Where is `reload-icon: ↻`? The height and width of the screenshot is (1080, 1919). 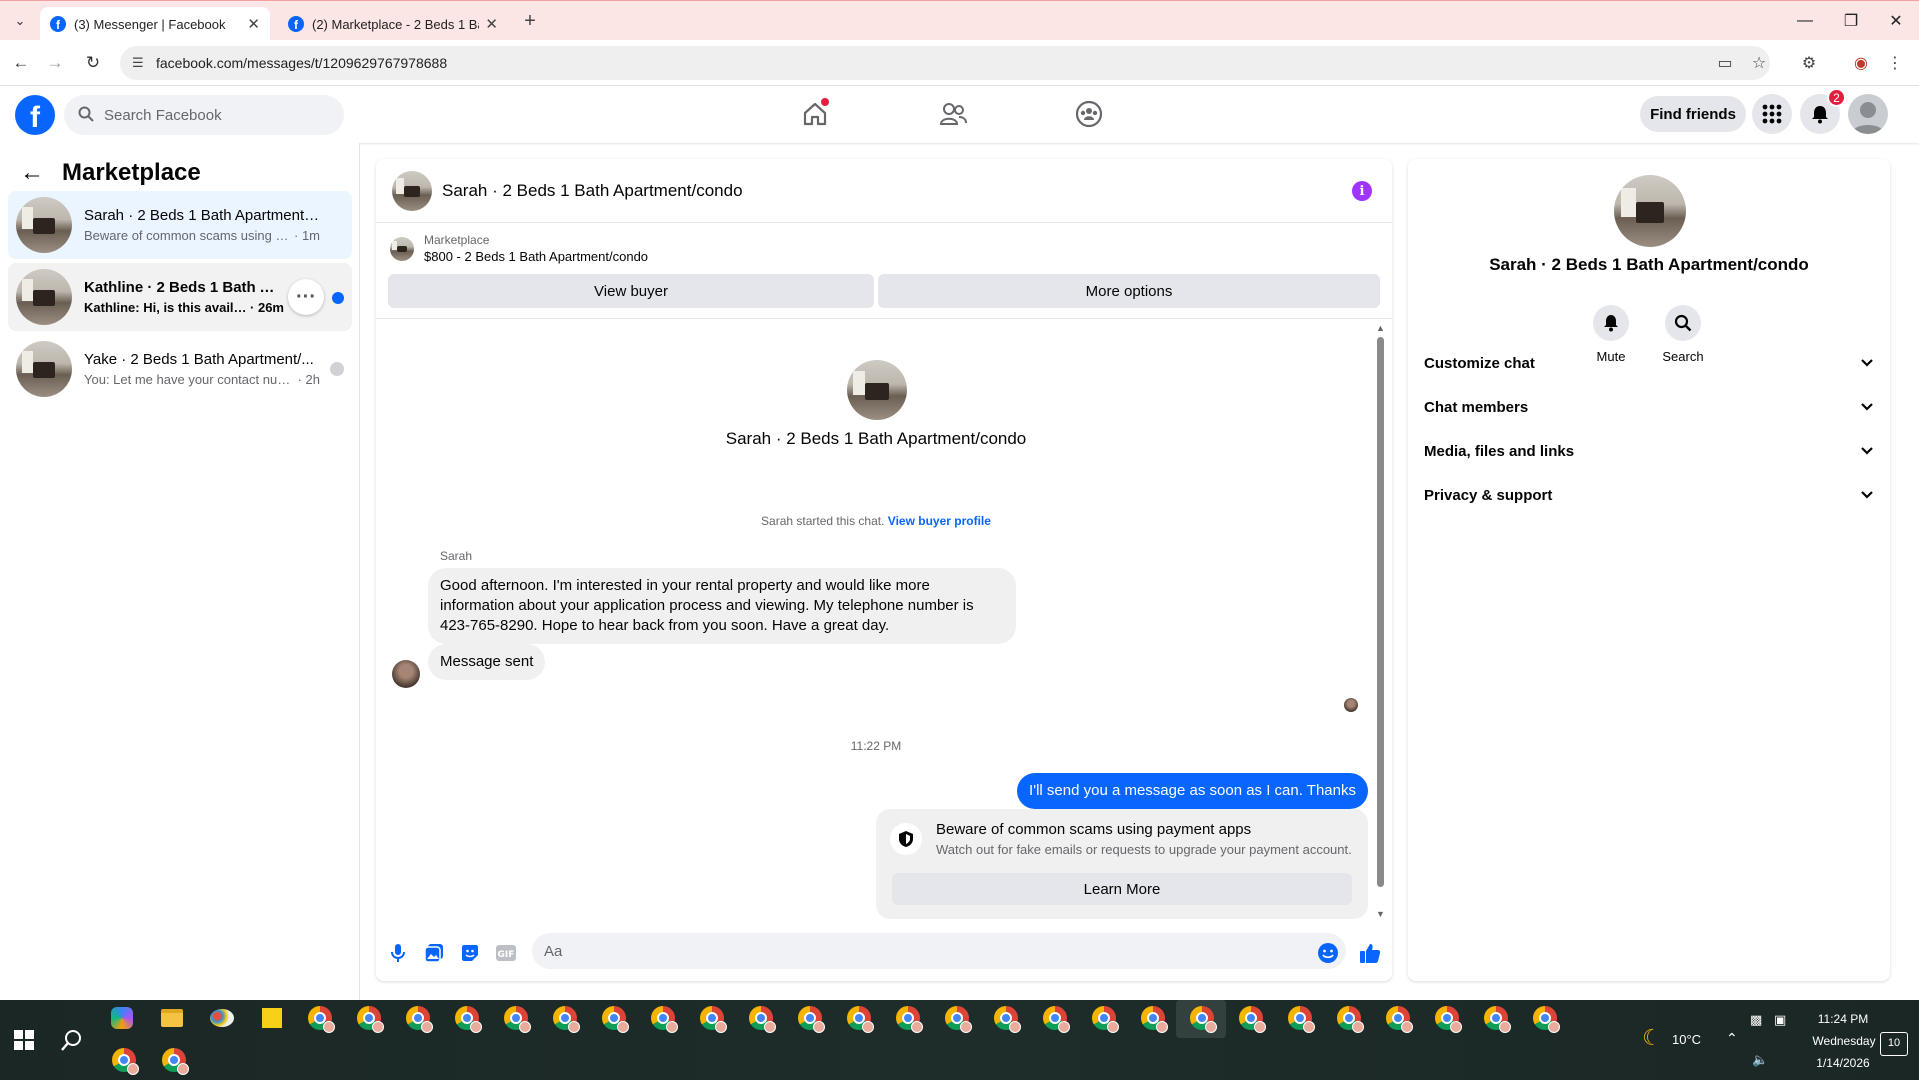
reload-icon: ↻ is located at coordinates (93, 63).